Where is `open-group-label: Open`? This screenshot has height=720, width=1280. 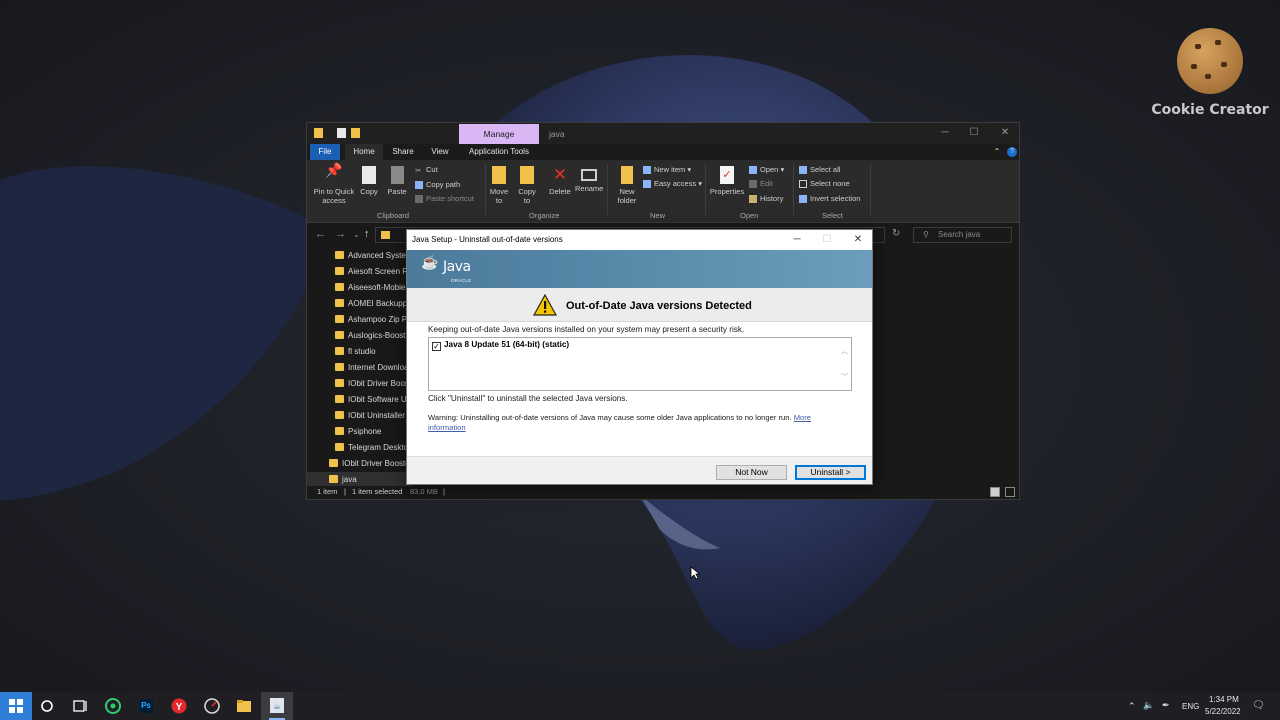
open-group-label: Open is located at coordinates (749, 215).